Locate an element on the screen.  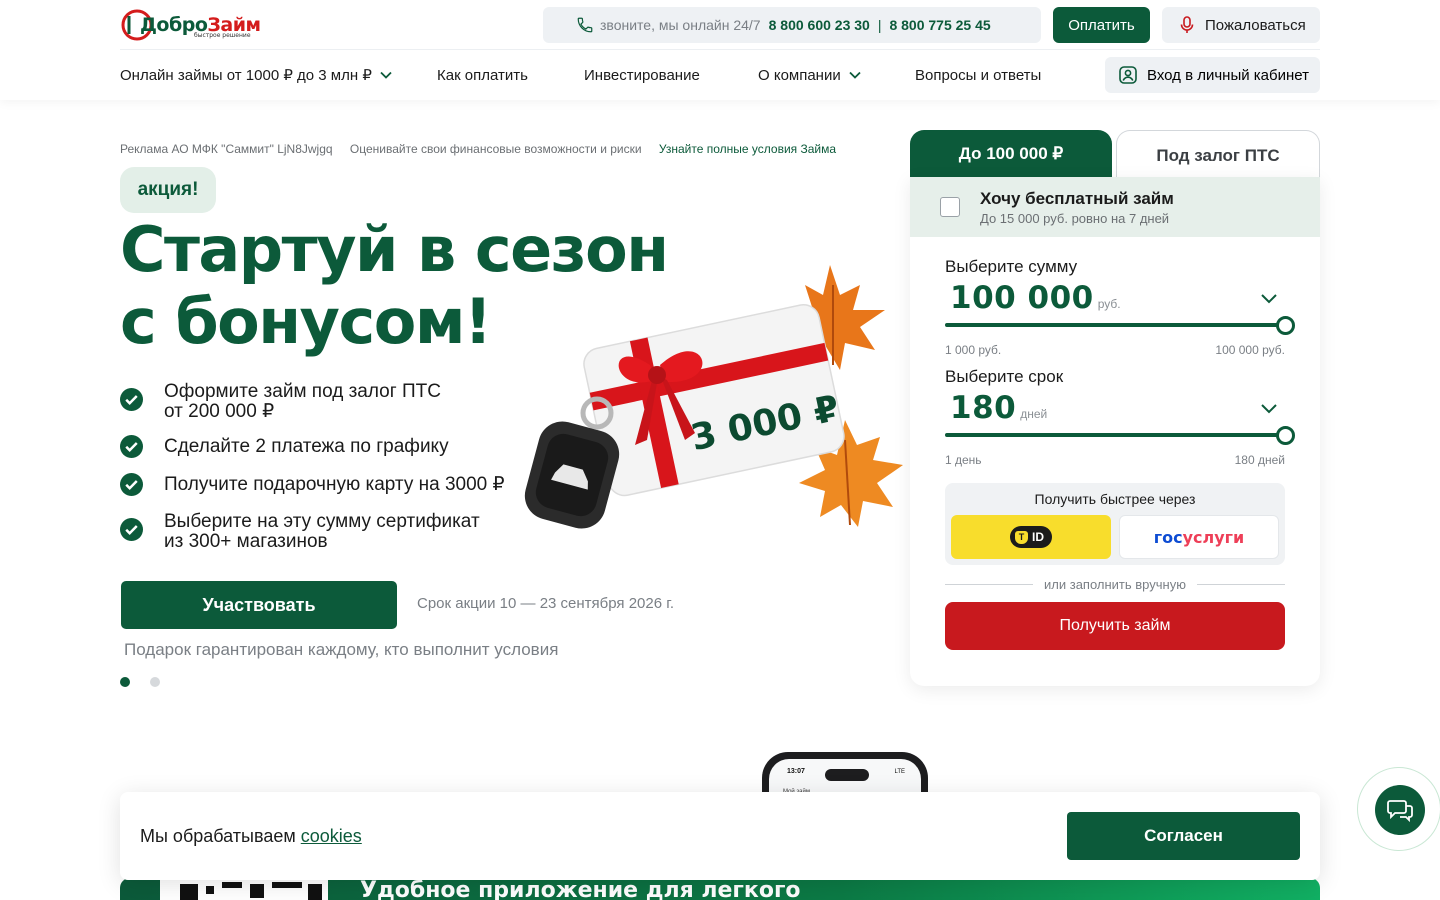
qr-code is located at coordinates (244, 889).